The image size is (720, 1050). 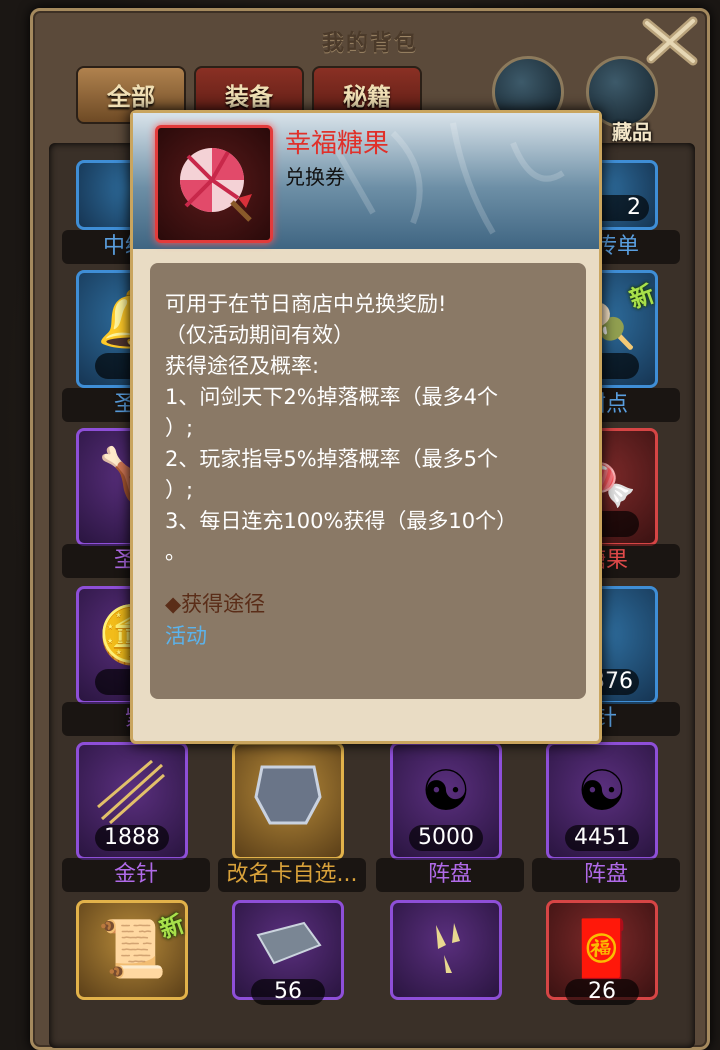 I want to click on acquire-link-event: 活动, so click(x=368, y=636).